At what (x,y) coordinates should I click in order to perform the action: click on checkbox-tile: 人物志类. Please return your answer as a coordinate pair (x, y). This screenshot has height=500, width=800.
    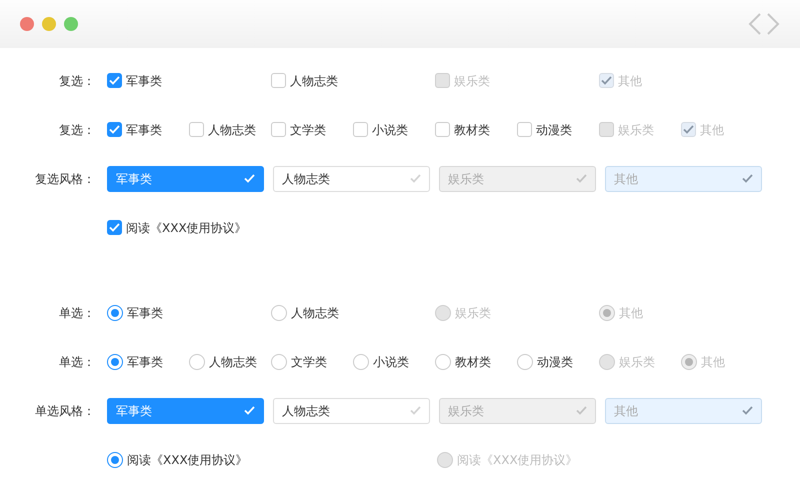
    Looking at the image, I should click on (351, 179).